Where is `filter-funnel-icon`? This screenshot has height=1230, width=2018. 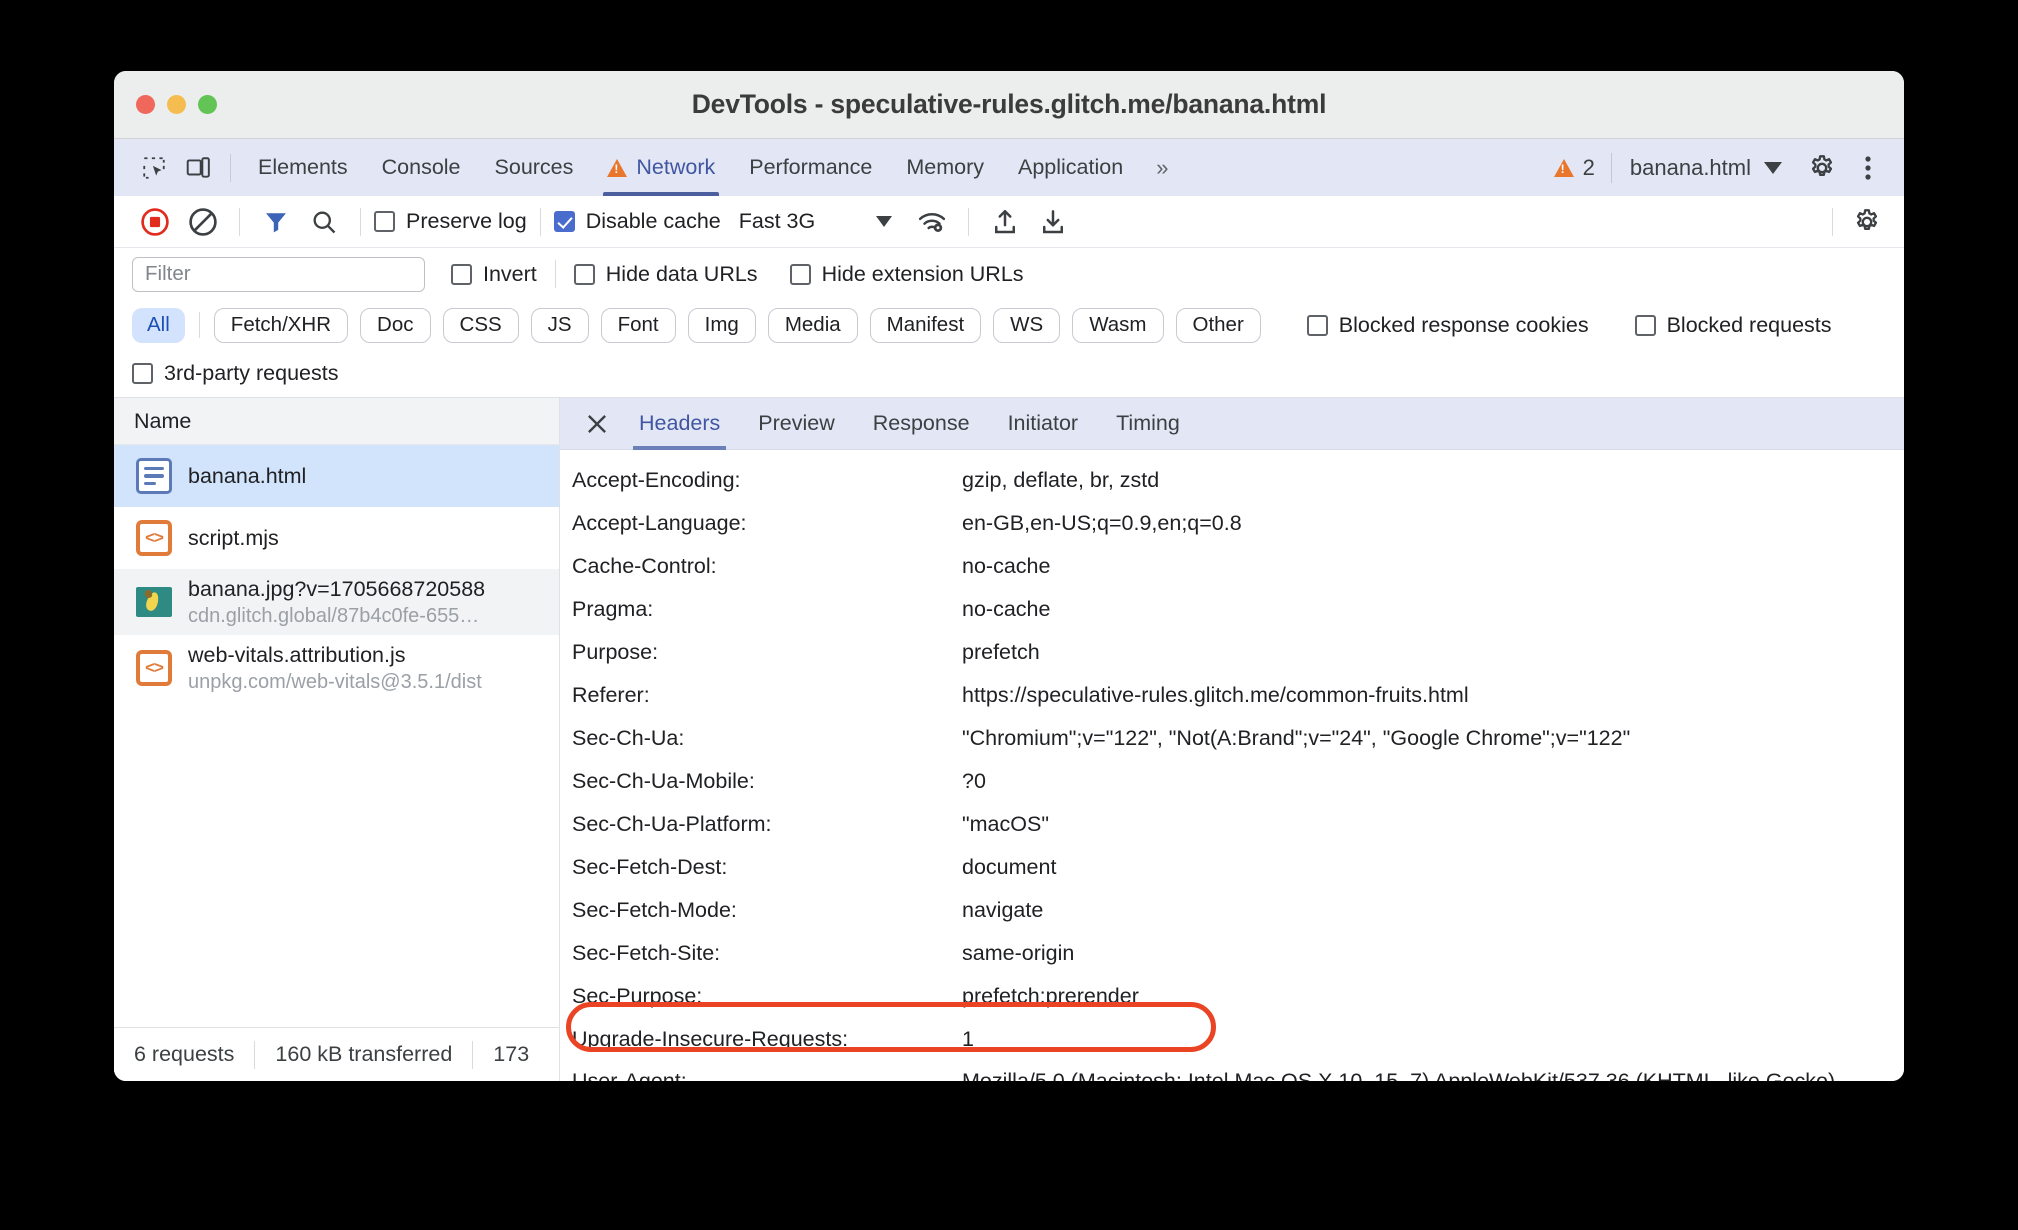 filter-funnel-icon is located at coordinates (276, 222).